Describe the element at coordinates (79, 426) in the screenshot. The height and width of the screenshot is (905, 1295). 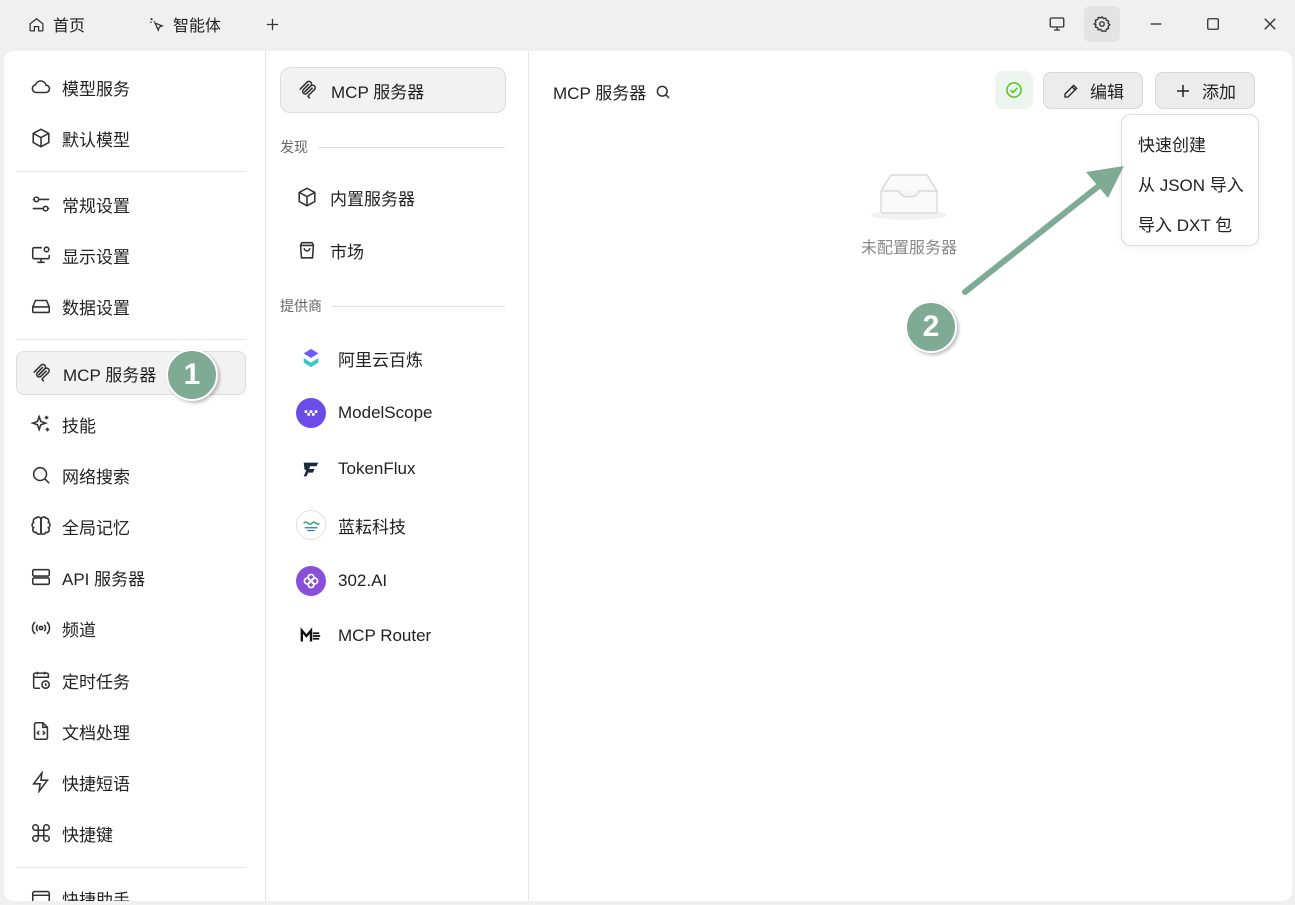
I see `sidebar-item-label: 技能` at that location.